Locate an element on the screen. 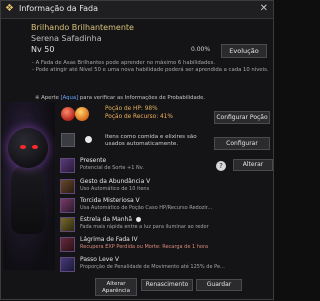 The image size is (320, 301). ability-name-text: Estrela da Manhã is located at coordinates (106, 219).